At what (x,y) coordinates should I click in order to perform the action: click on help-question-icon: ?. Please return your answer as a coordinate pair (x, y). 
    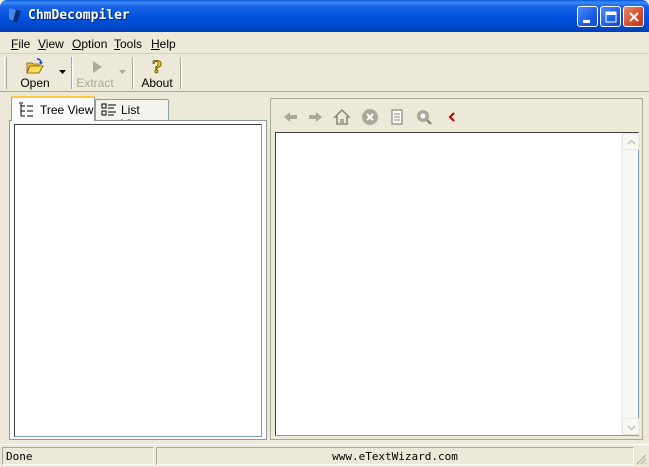
    Looking at the image, I should click on (157, 67).